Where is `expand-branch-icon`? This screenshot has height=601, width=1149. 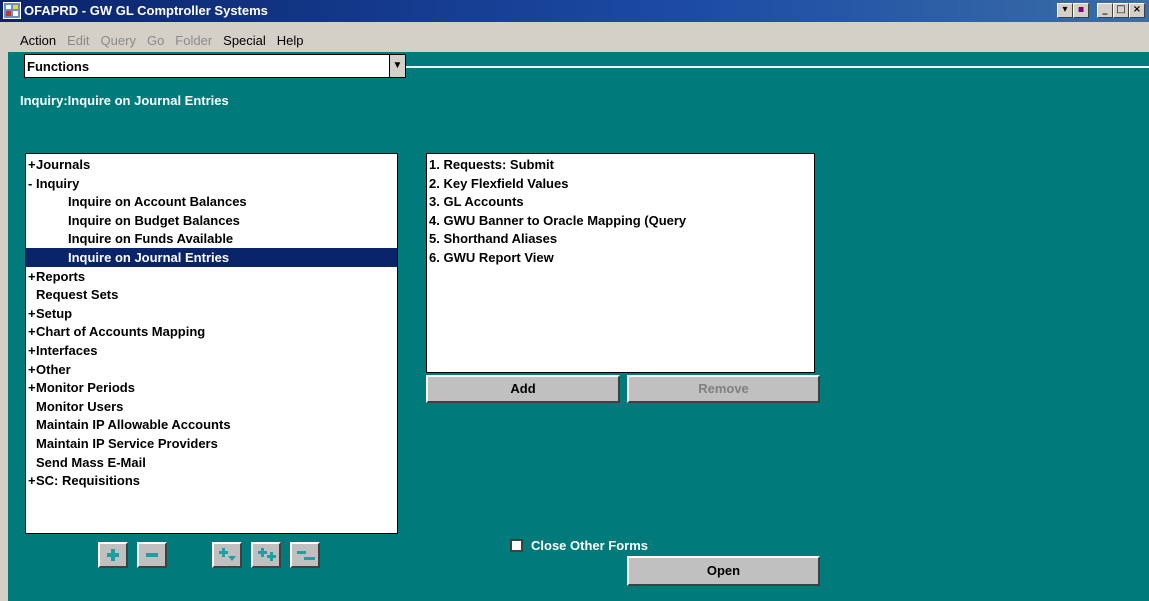 expand-branch-icon is located at coordinates (227, 554).